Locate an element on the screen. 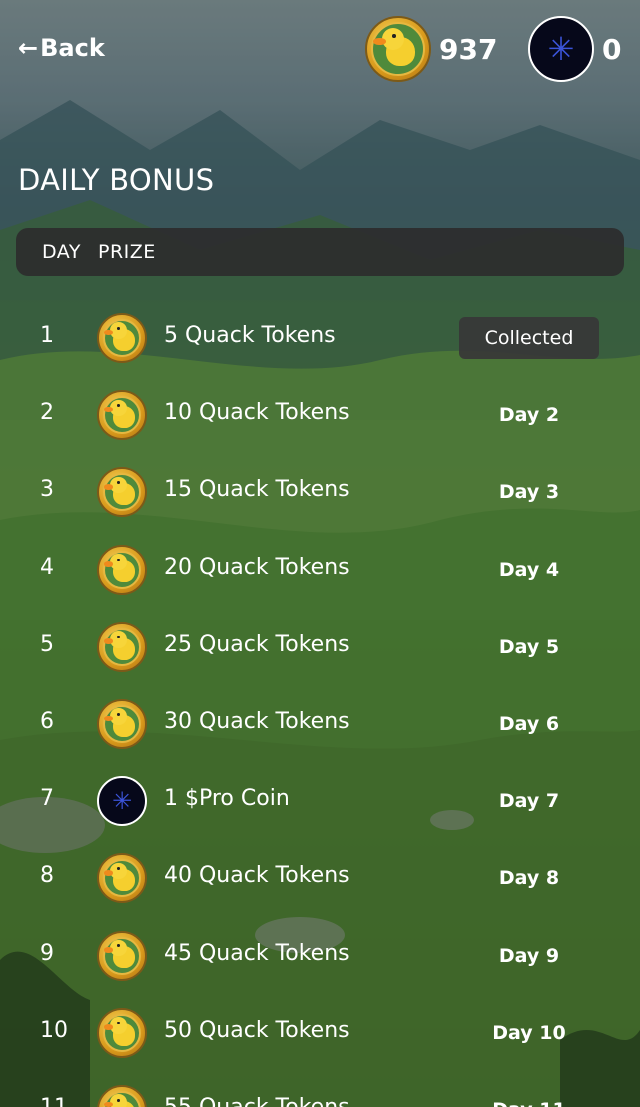  bonus-row: 6 30 Quack Tokens Day 6 is located at coordinates (320, 722).